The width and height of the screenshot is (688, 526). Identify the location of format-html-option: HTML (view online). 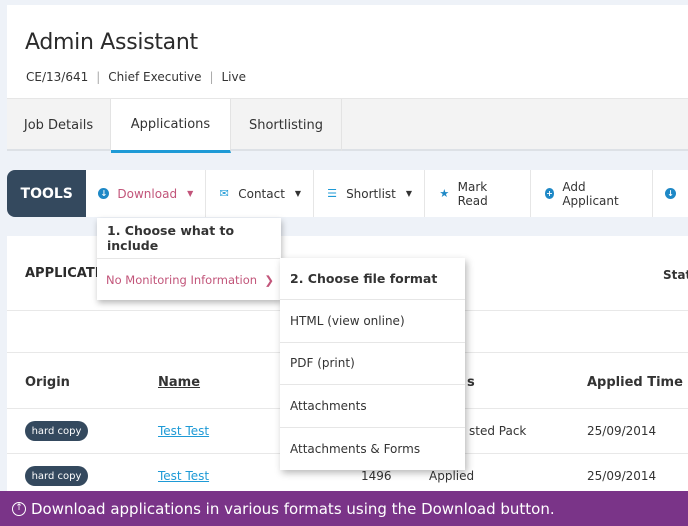
(372, 321).